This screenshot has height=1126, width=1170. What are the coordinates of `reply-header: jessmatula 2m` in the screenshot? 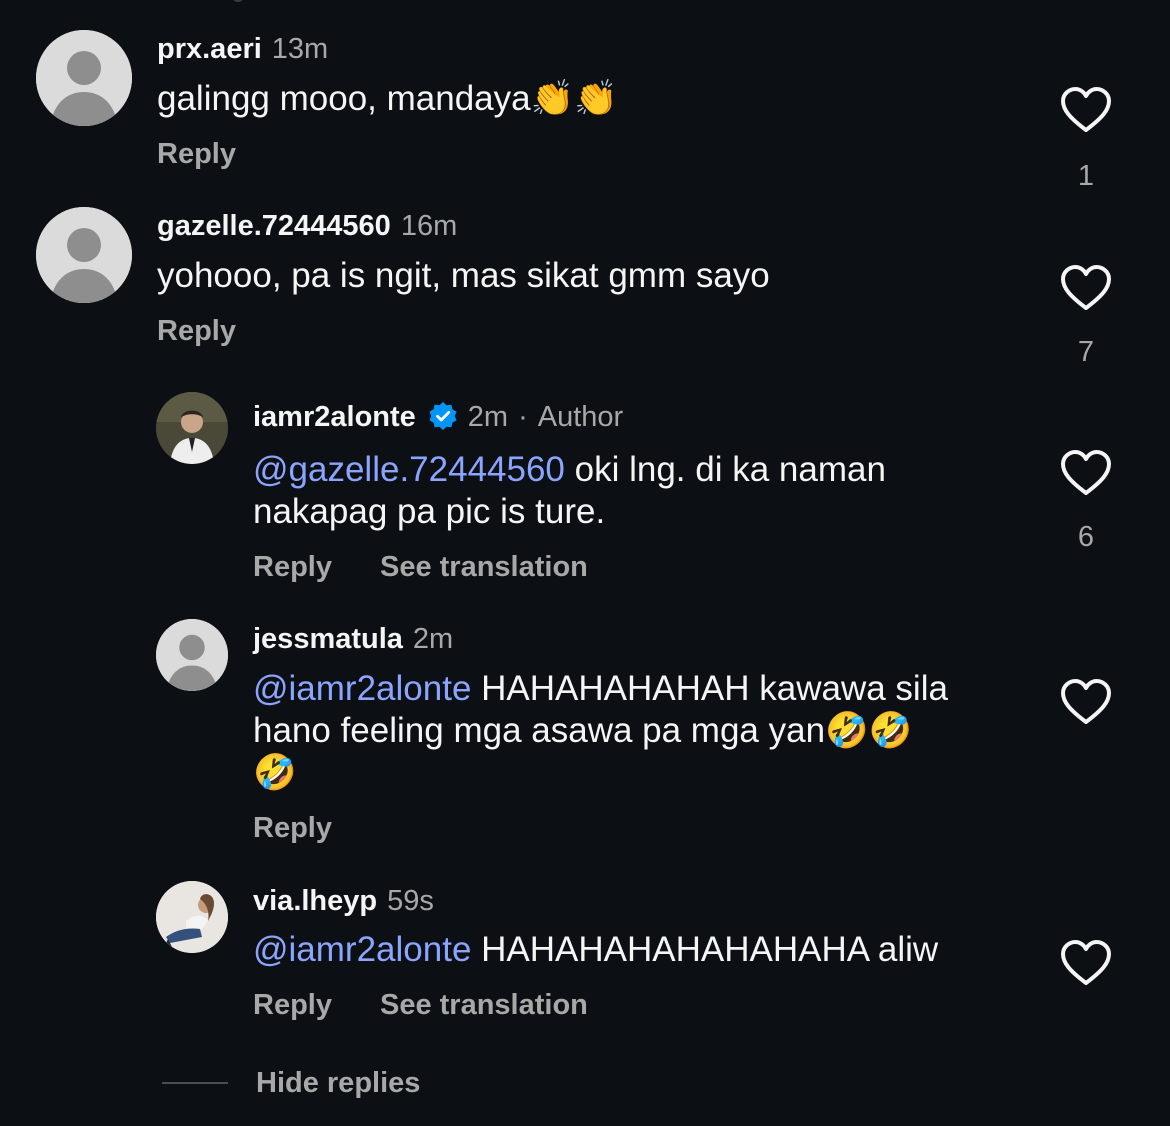 It's located at (353, 639).